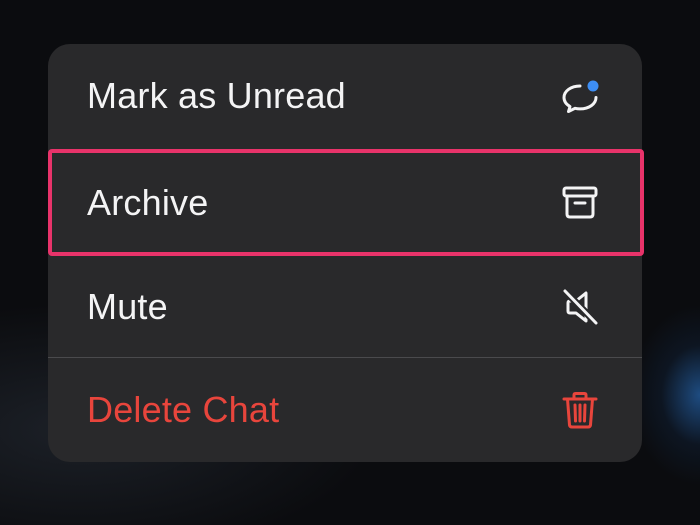 This screenshot has height=525, width=700. What do you see at coordinates (148, 202) in the screenshot?
I see `menu-item-label: Archive` at bounding box center [148, 202].